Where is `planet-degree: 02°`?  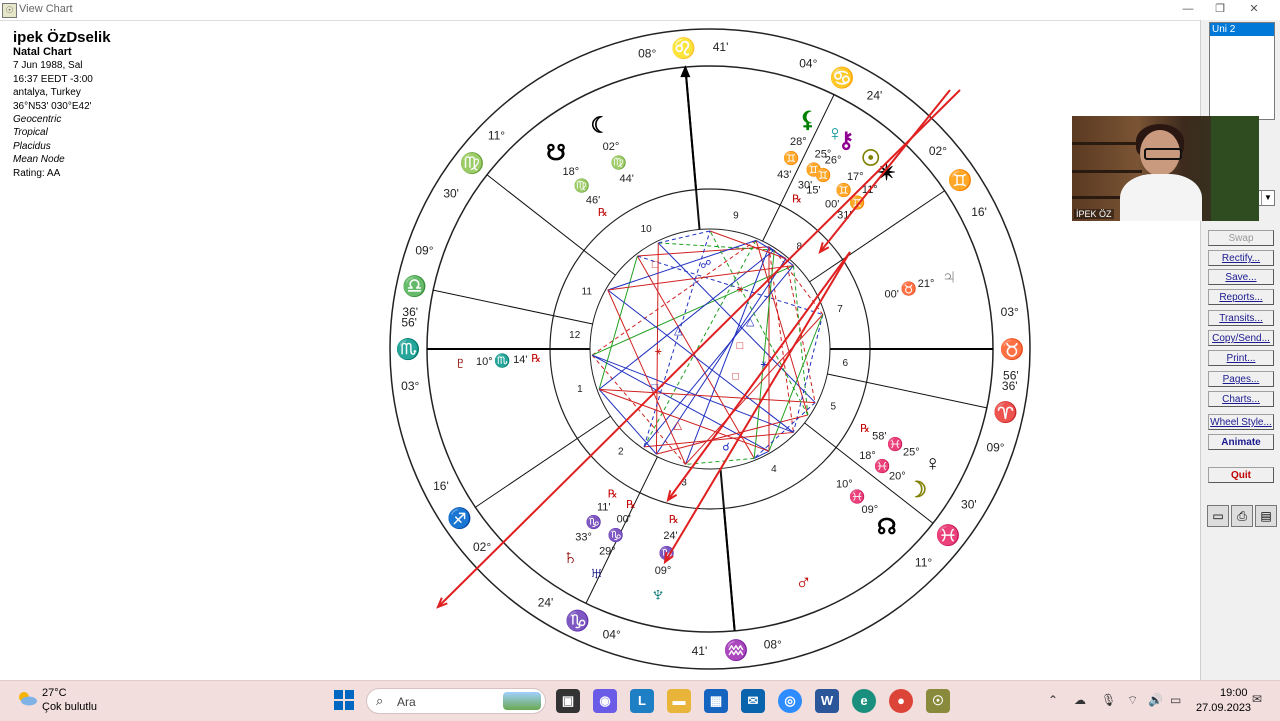 planet-degree: 02° is located at coordinates (611, 147).